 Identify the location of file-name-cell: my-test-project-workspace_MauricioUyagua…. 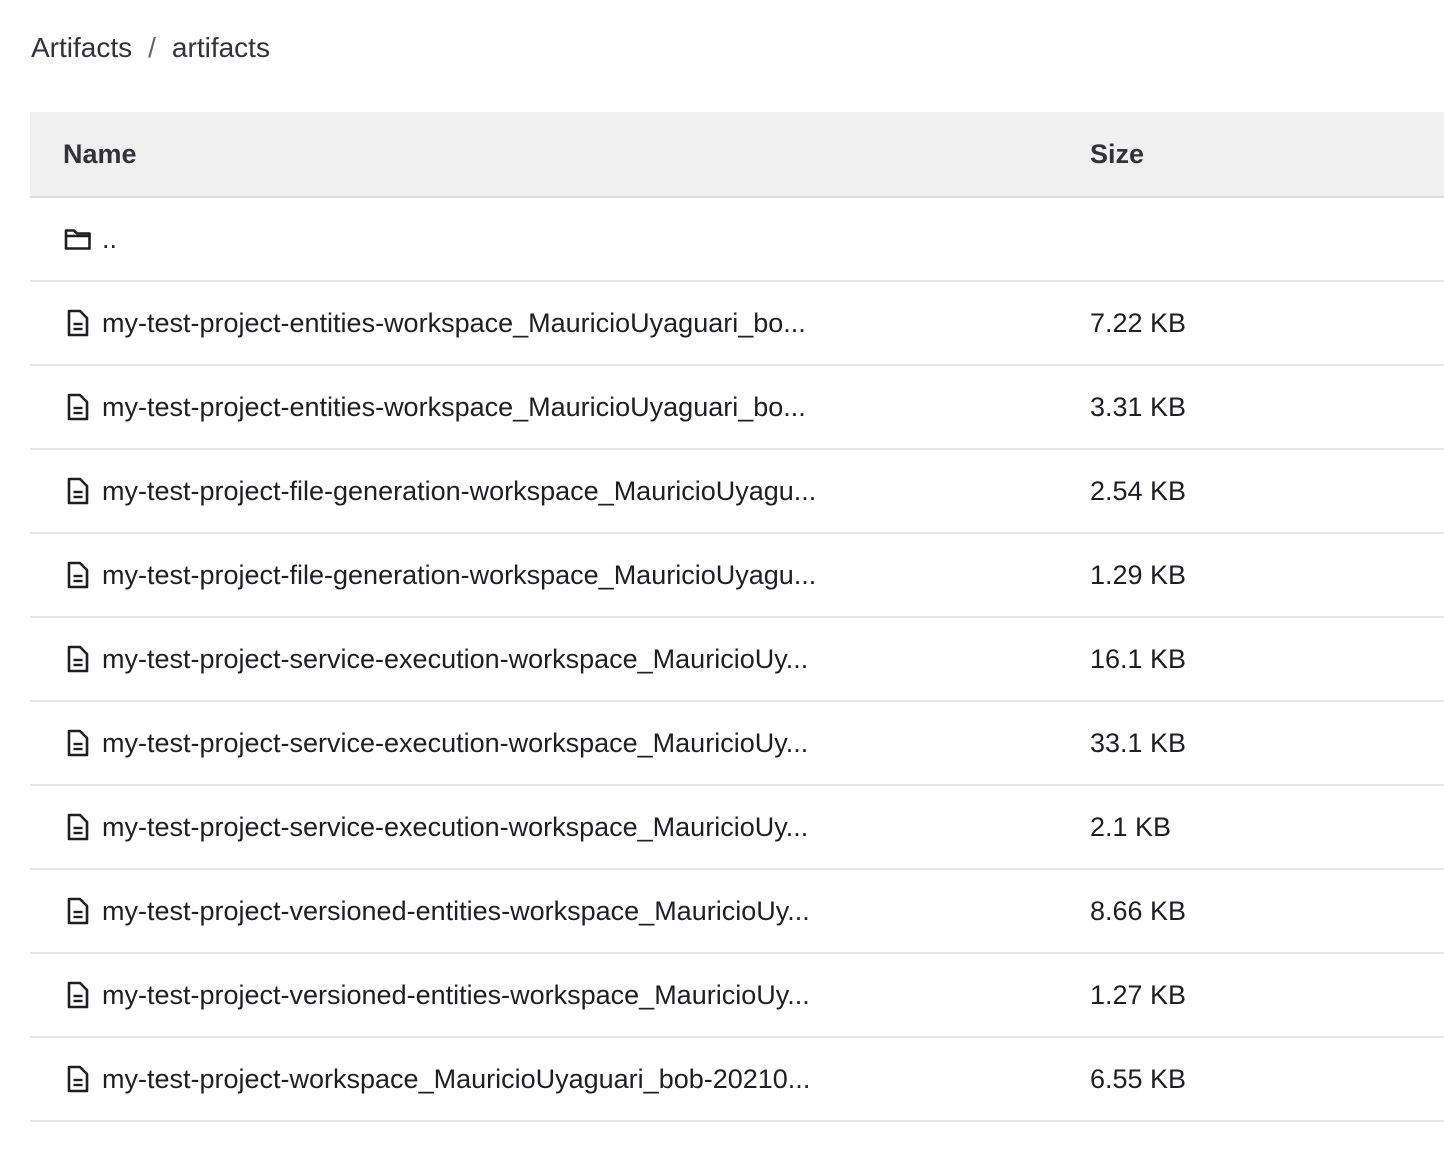
(436, 1079).